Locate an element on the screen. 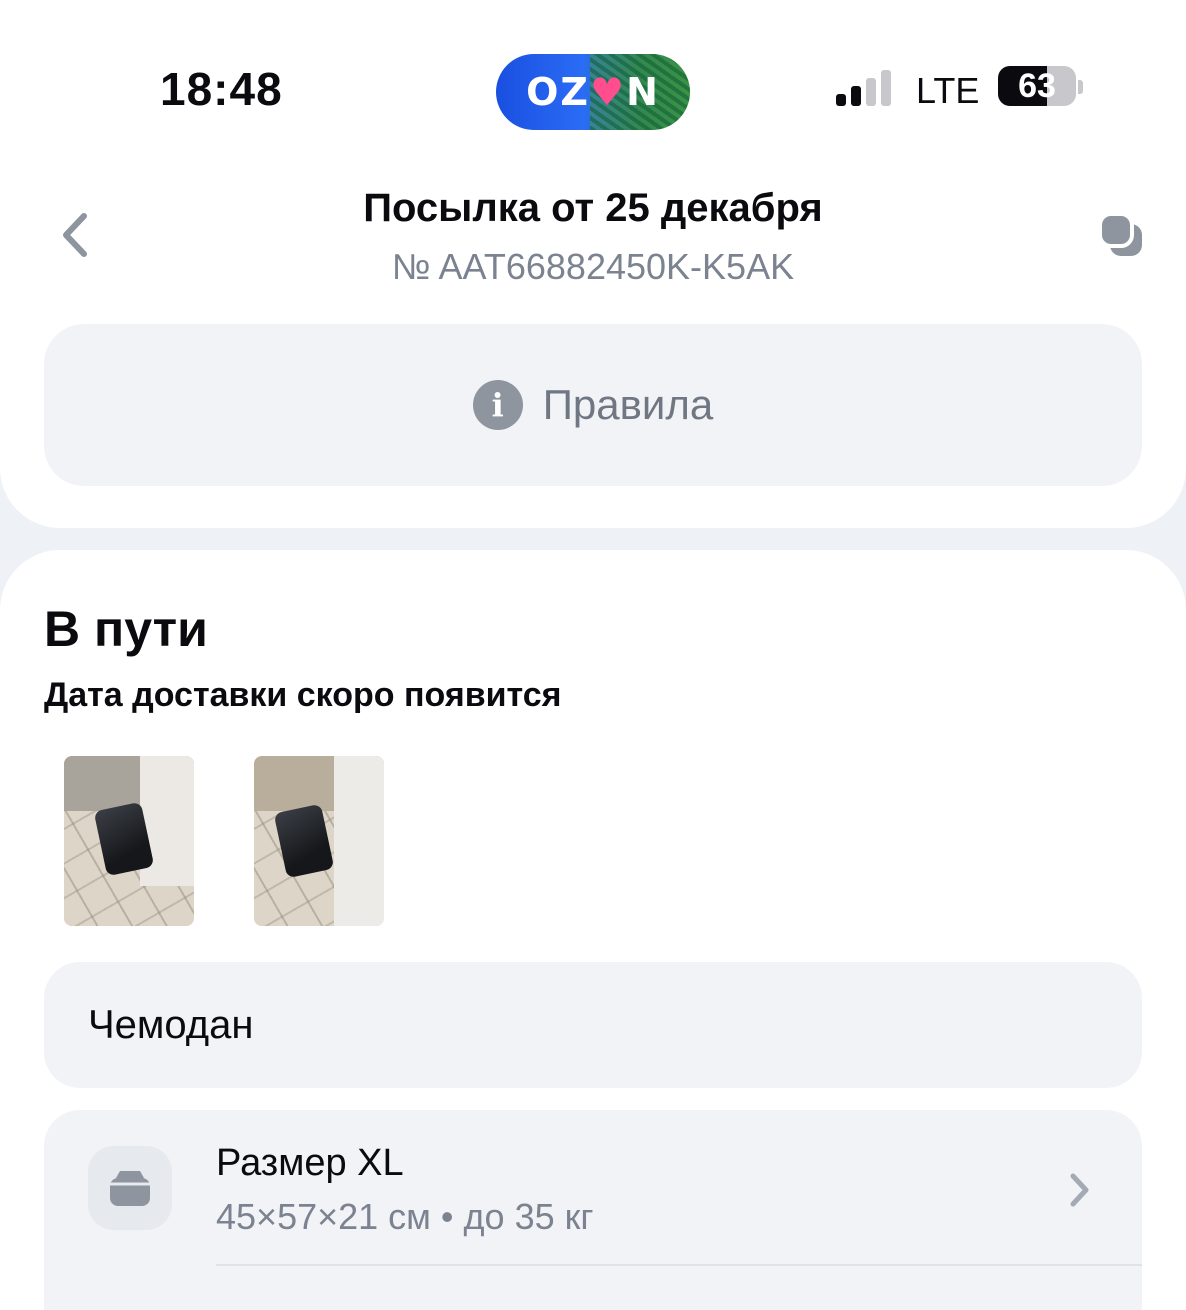 The image size is (1186, 1310). shipment-status: В пути is located at coordinates (126, 629).